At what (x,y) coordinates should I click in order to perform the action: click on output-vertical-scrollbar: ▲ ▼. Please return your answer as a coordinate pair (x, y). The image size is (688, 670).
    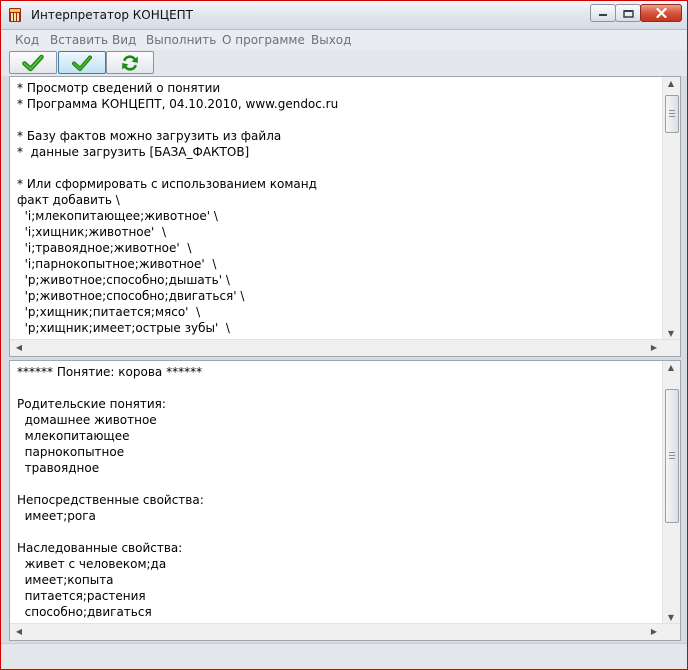
    Looking at the image, I should click on (671, 492).